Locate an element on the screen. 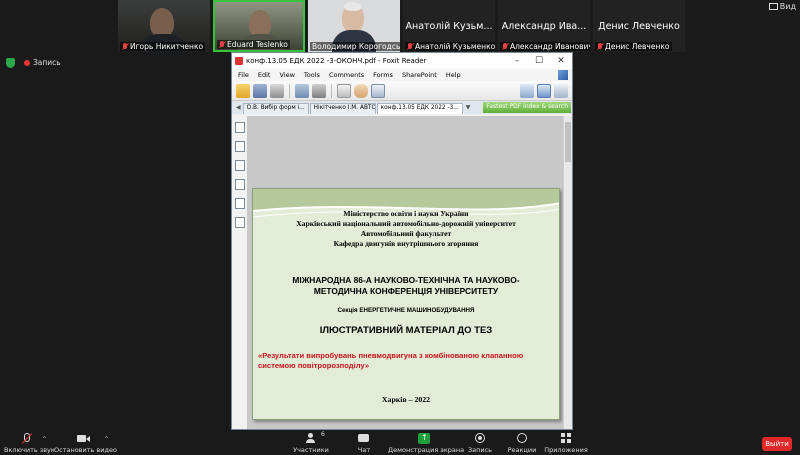  fit-page-icon is located at coordinates (561, 90).